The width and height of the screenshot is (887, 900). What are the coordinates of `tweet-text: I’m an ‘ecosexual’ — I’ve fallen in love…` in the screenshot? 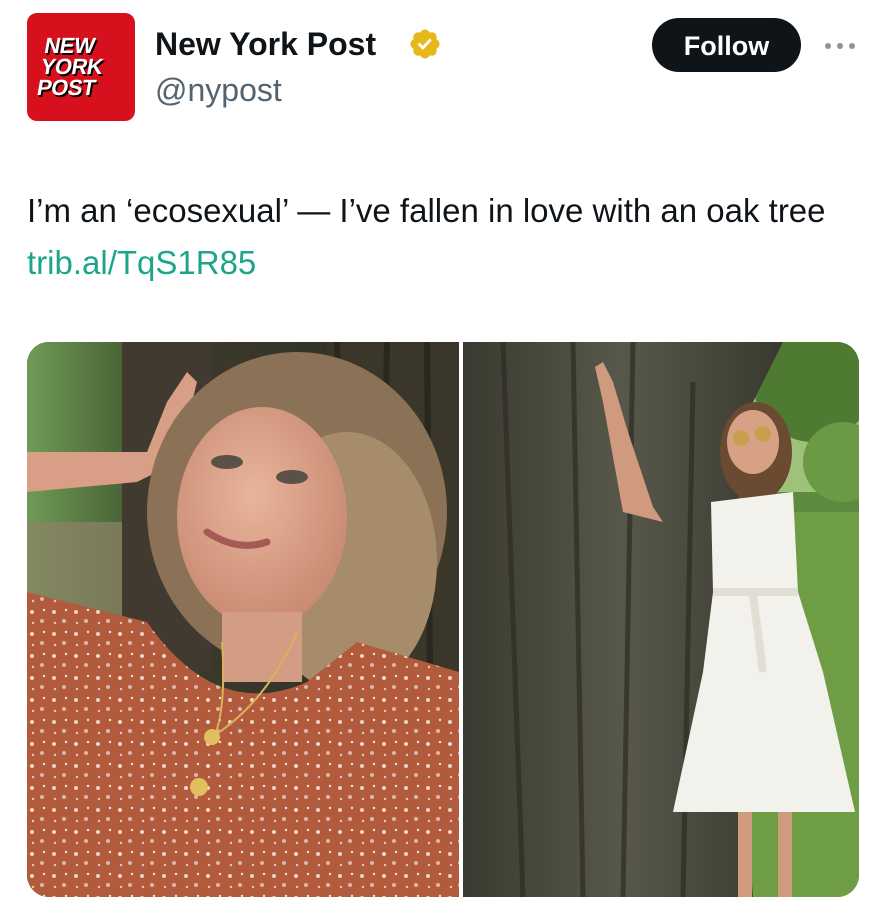 It's located at (447, 237).